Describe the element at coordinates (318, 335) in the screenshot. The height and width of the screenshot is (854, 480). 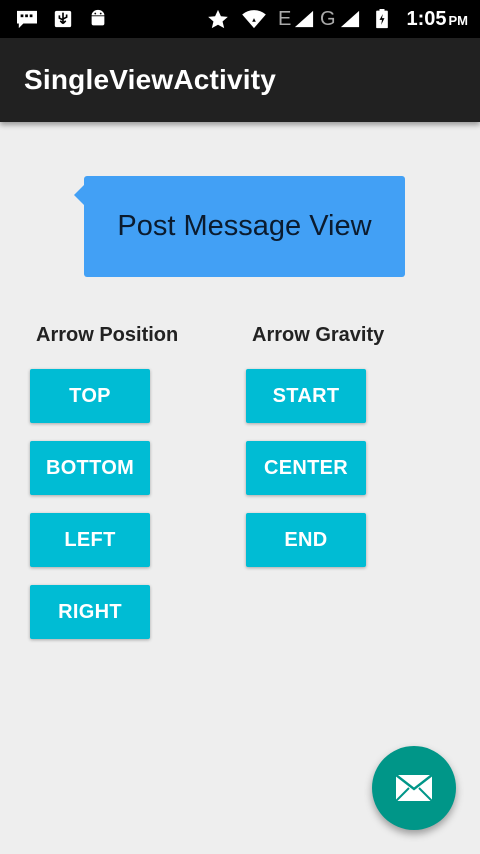
I see `arrow-gravity-label: Arrow Gravity` at that location.